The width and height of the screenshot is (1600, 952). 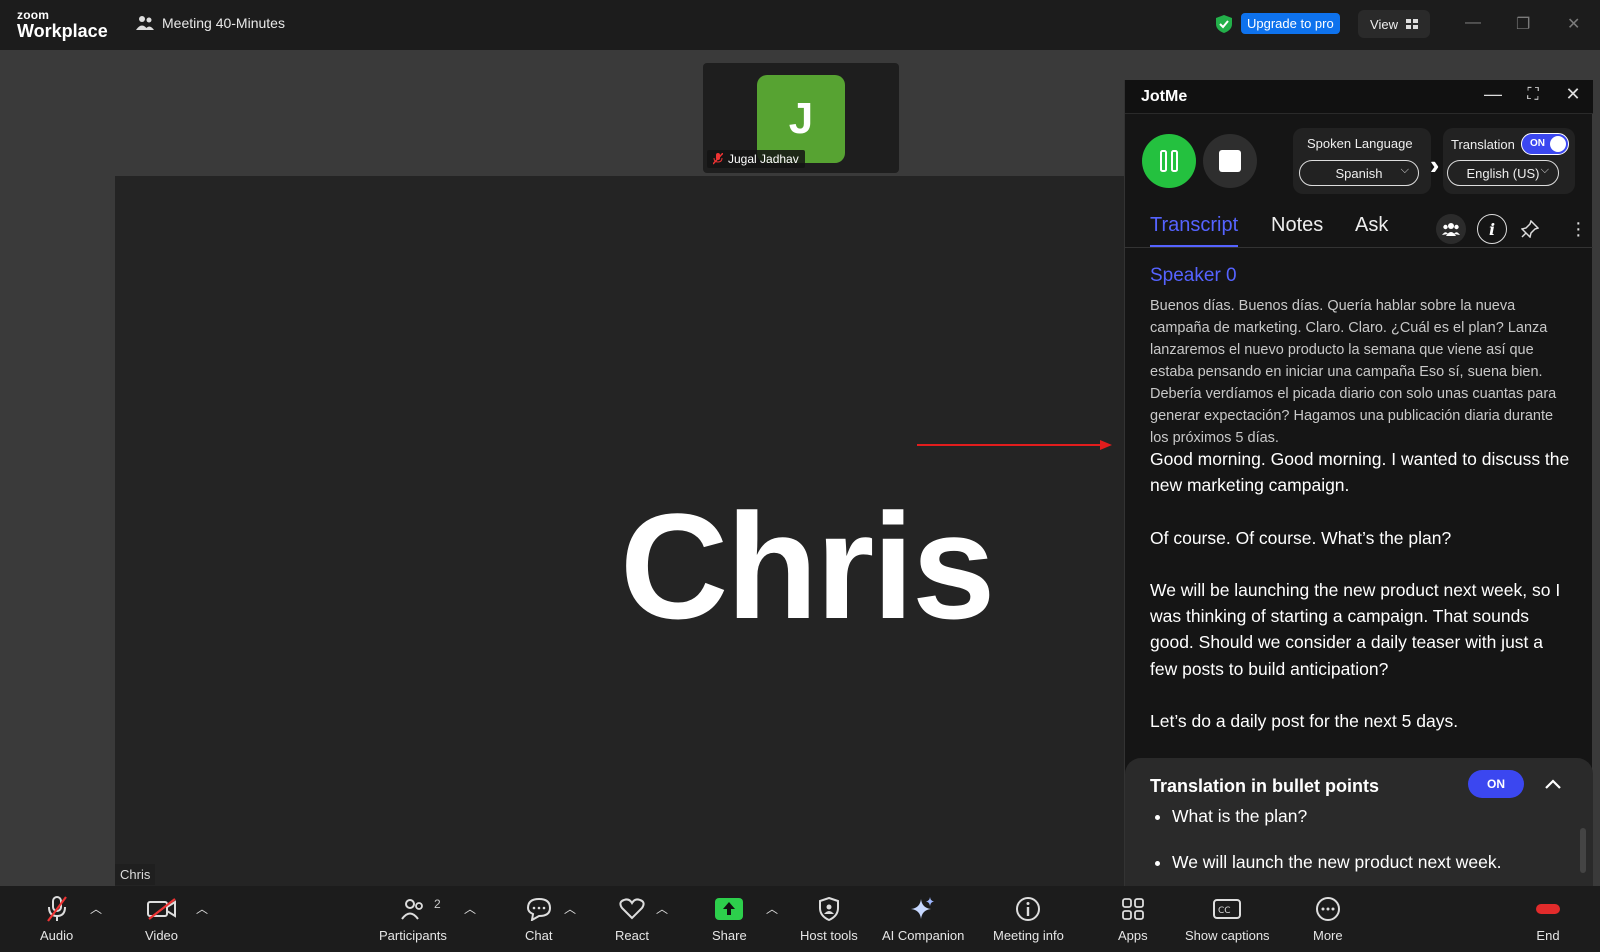 What do you see at coordinates (470, 908) in the screenshot?
I see `participants-options-chevron-up-icon: ︿` at bounding box center [470, 908].